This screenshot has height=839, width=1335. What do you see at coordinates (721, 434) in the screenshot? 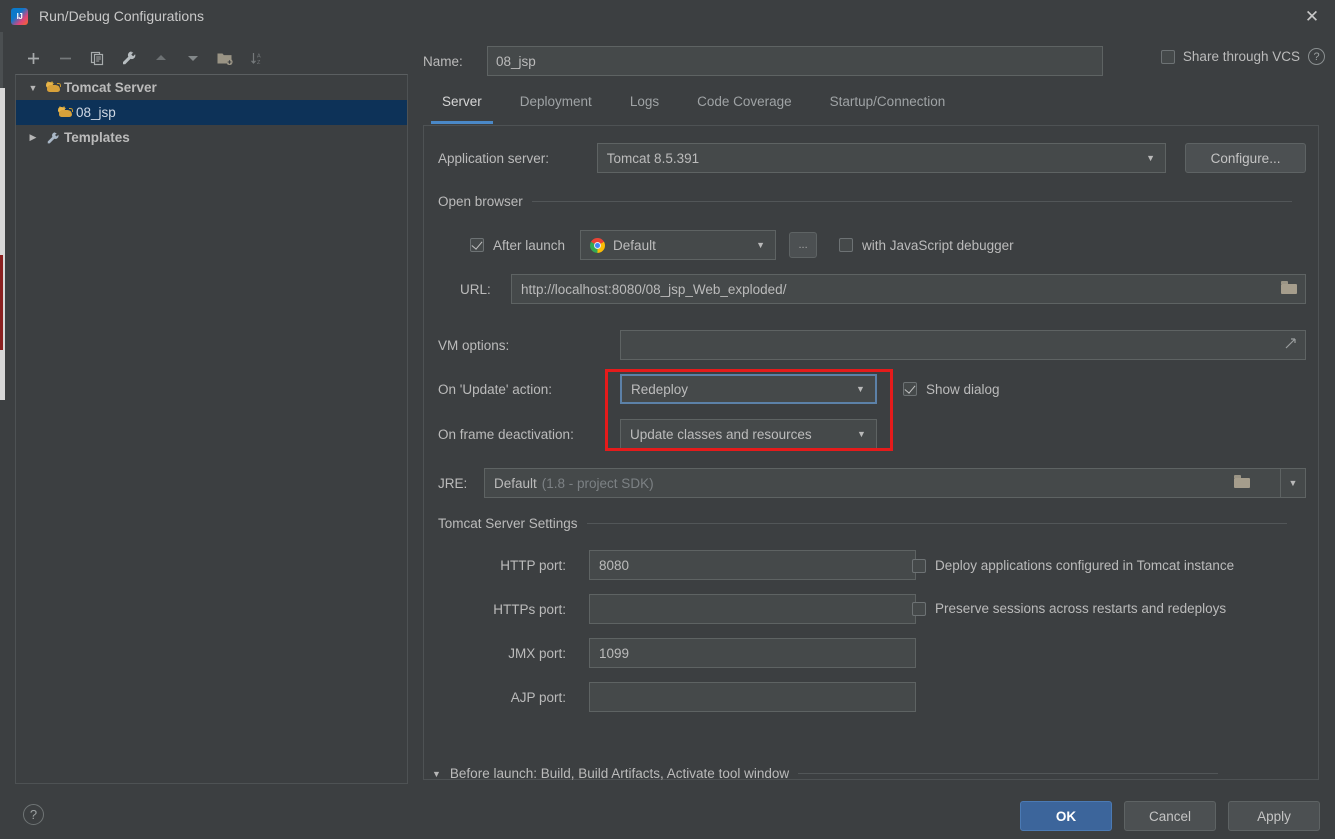
I see `on-frame-deactivation-value: Update classes and resources` at bounding box center [721, 434].